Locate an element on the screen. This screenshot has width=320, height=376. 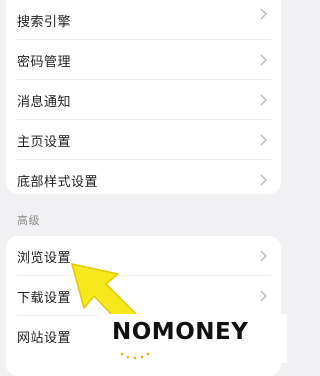
watermark-dots-icon is located at coordinates (135, 356).